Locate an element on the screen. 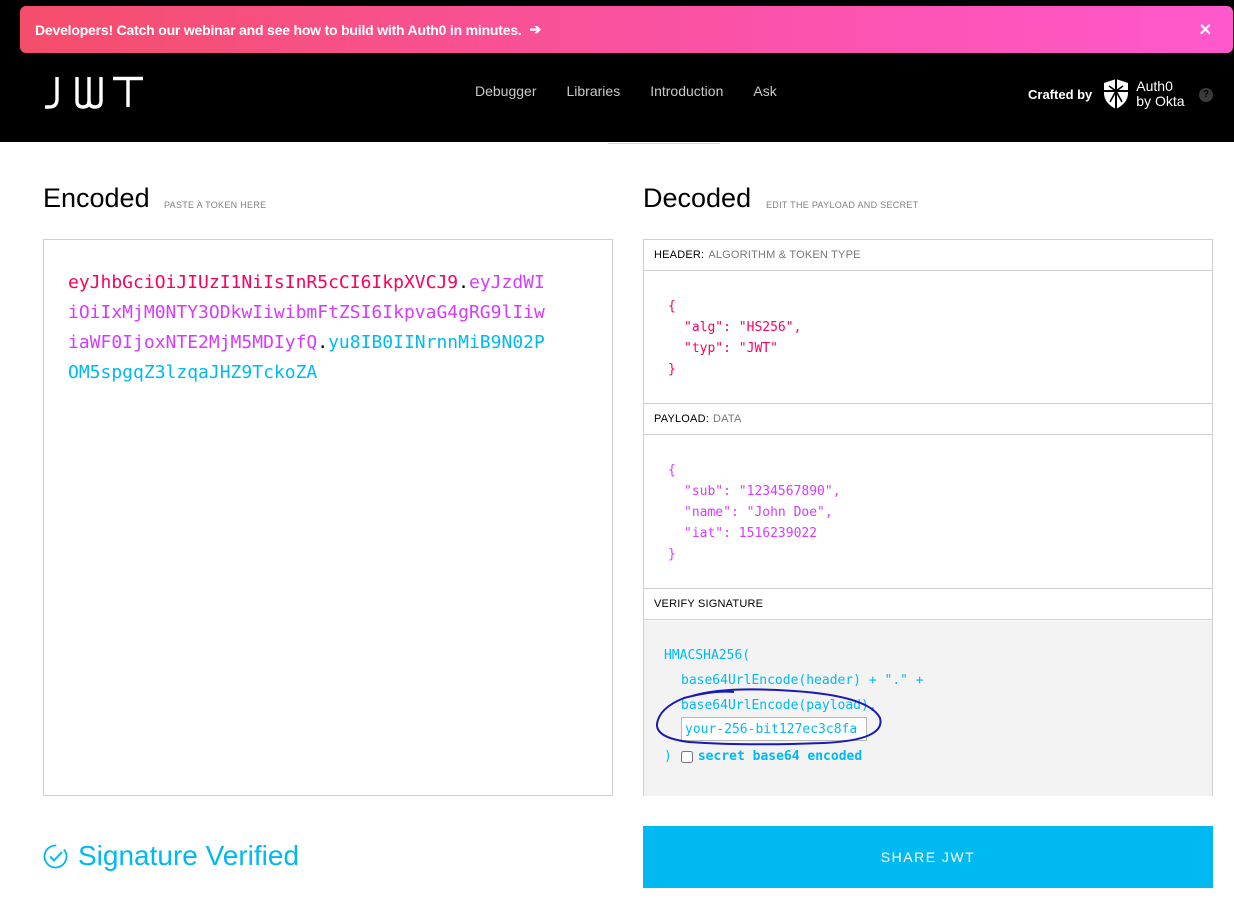 The image size is (1234, 904). decoded-subtitle: EDIT THE PAYLOAD AND SECRET is located at coordinates (842, 205).